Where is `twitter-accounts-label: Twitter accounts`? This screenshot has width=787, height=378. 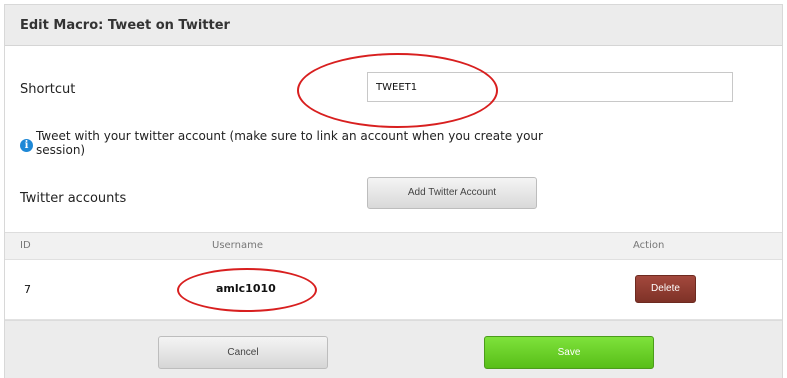
twitter-accounts-label: Twitter accounts is located at coordinates (73, 198).